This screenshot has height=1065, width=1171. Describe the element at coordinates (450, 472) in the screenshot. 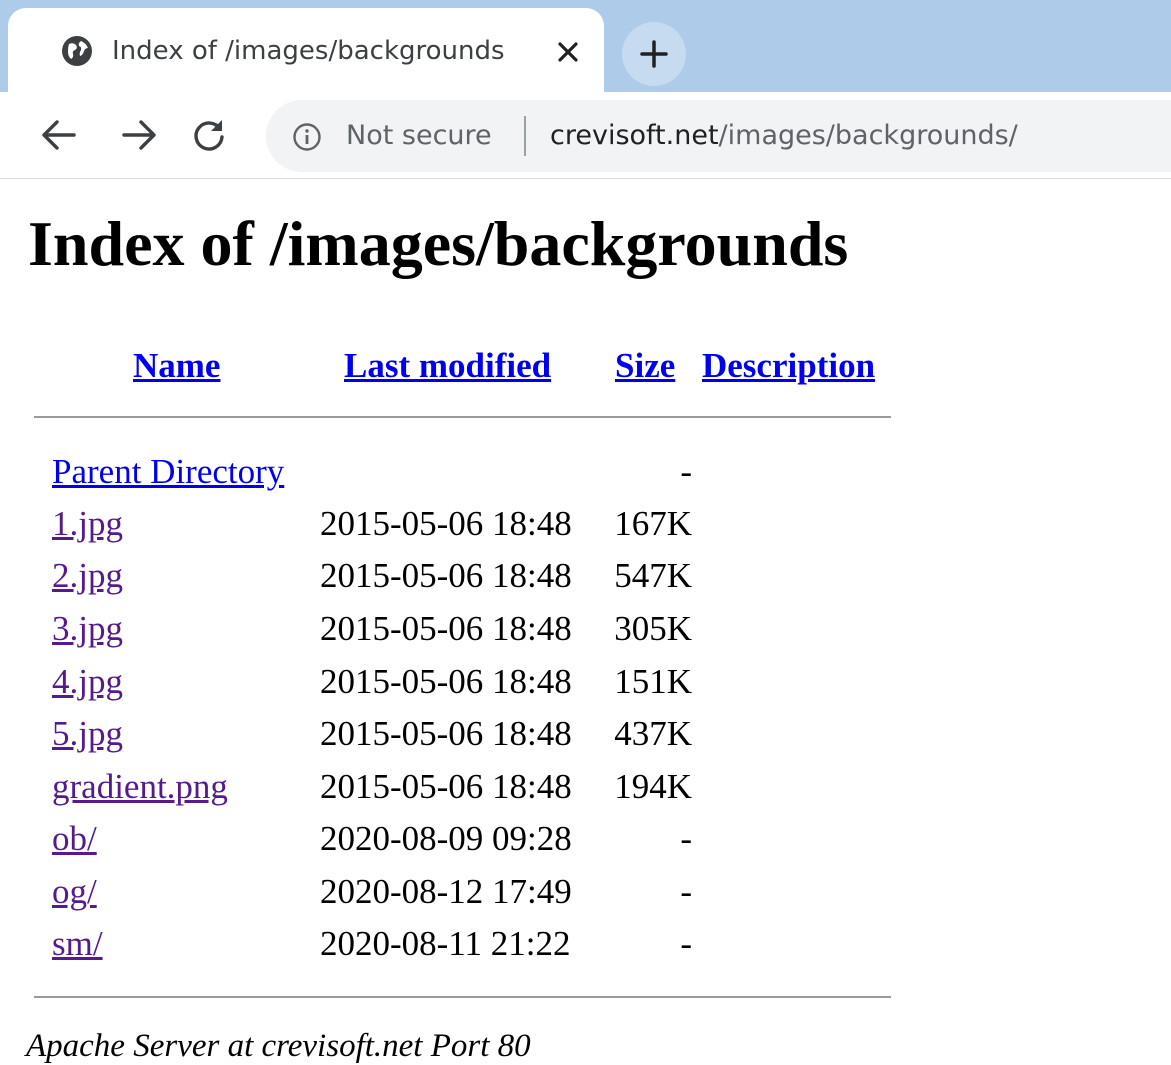

I see `table-row: Parent Directory -` at that location.